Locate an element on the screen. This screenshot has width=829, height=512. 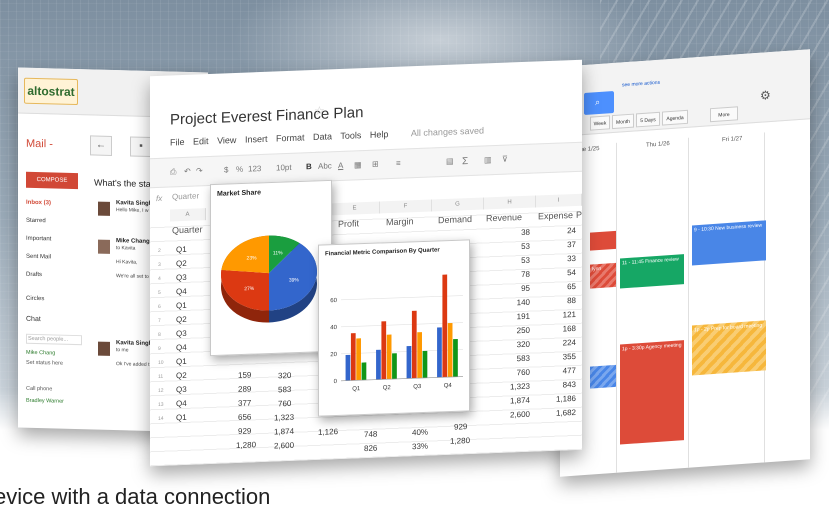
print-icon: ⎙ is located at coordinates (173, 172).